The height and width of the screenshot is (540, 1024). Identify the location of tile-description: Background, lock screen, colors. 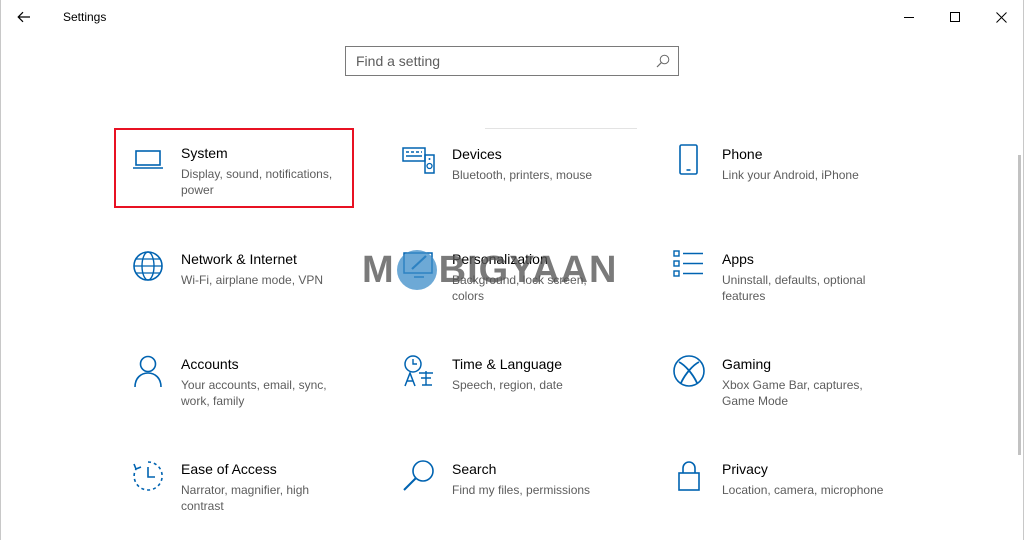
(519, 288).